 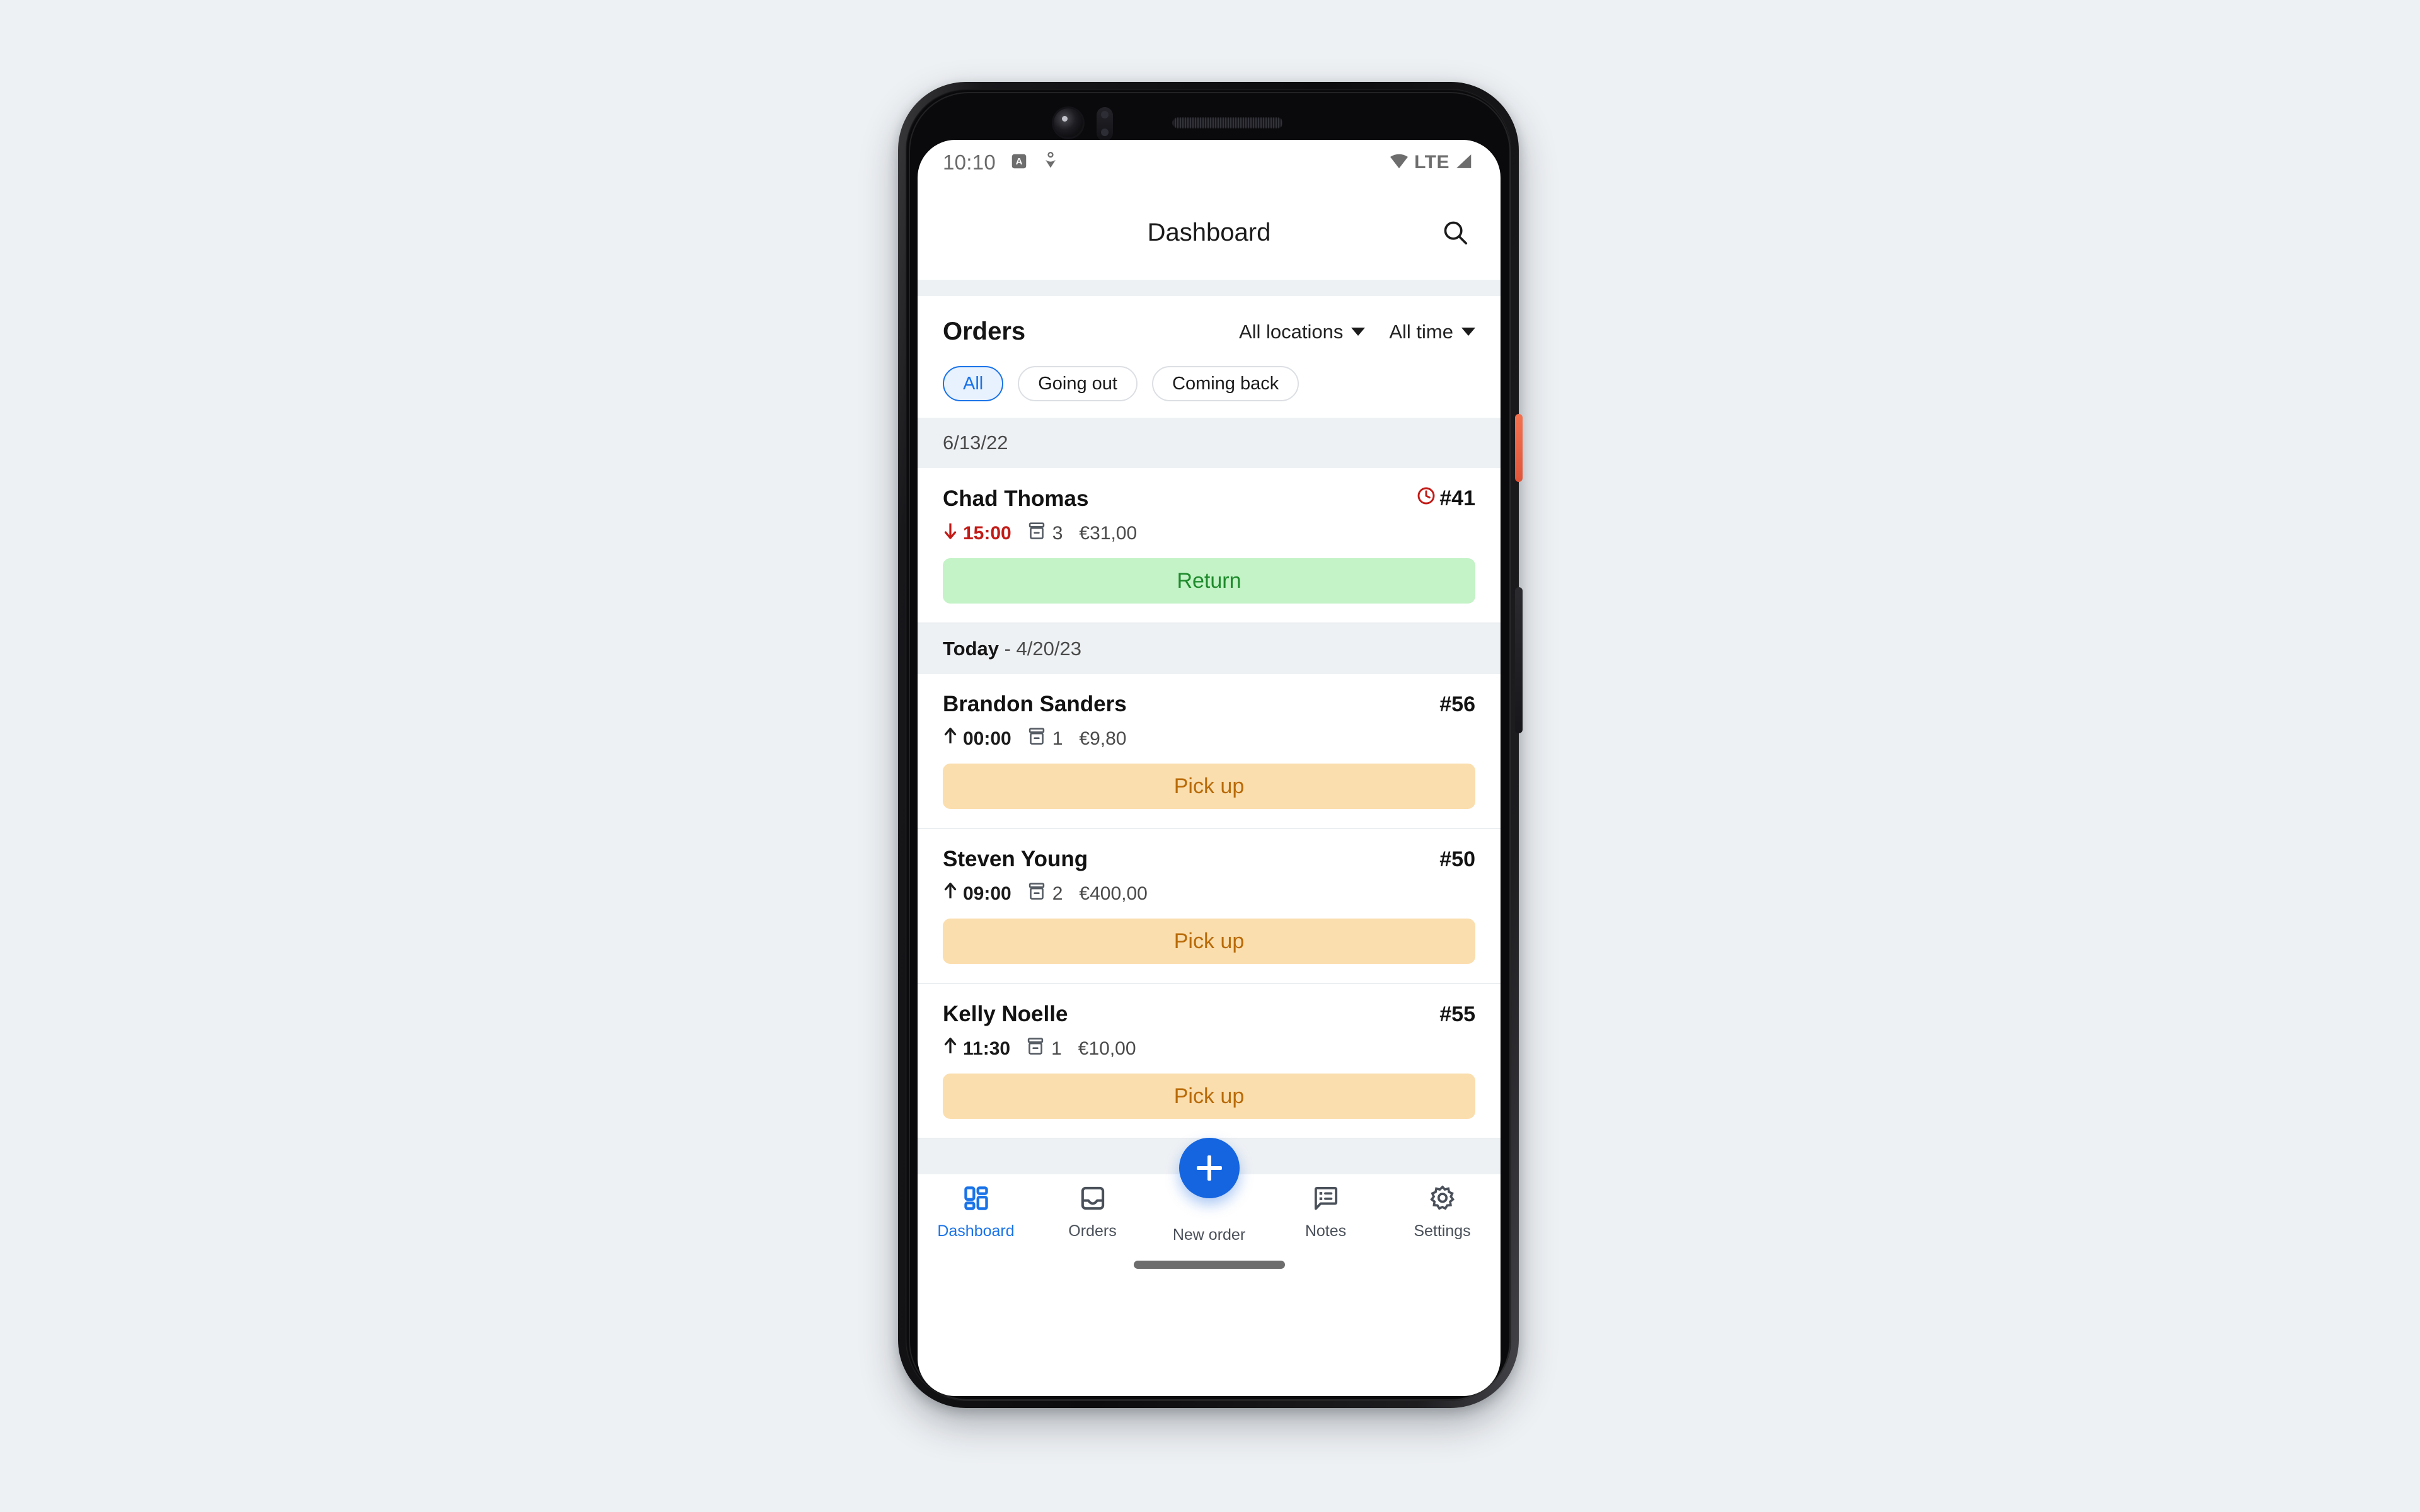 What do you see at coordinates (1209, 739) in the screenshot?
I see `order-meta: 00:00 1 €9,80` at bounding box center [1209, 739].